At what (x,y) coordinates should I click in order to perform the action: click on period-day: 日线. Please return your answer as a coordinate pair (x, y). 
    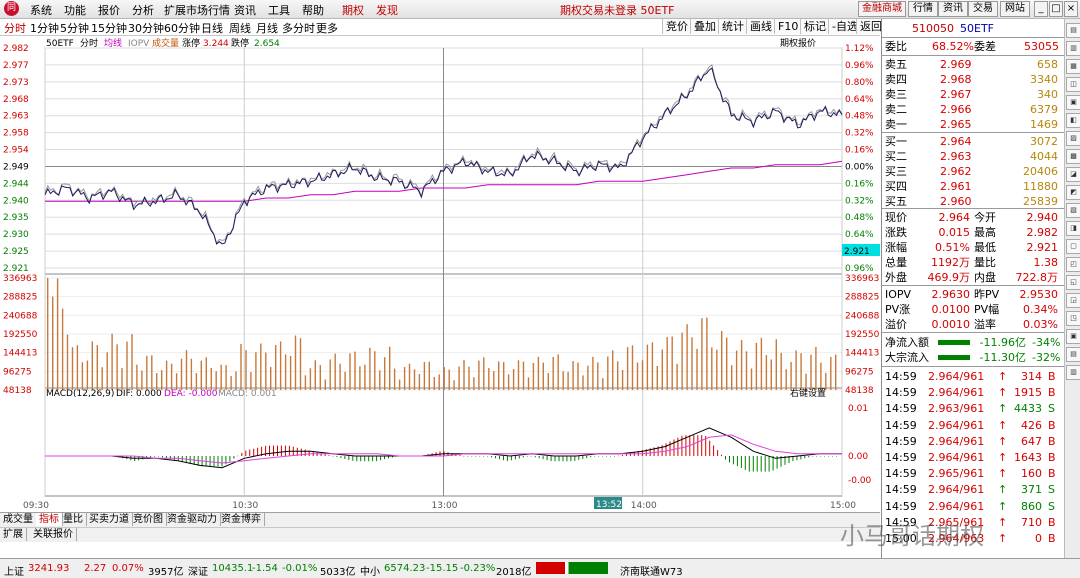
    Looking at the image, I should click on (212, 28).